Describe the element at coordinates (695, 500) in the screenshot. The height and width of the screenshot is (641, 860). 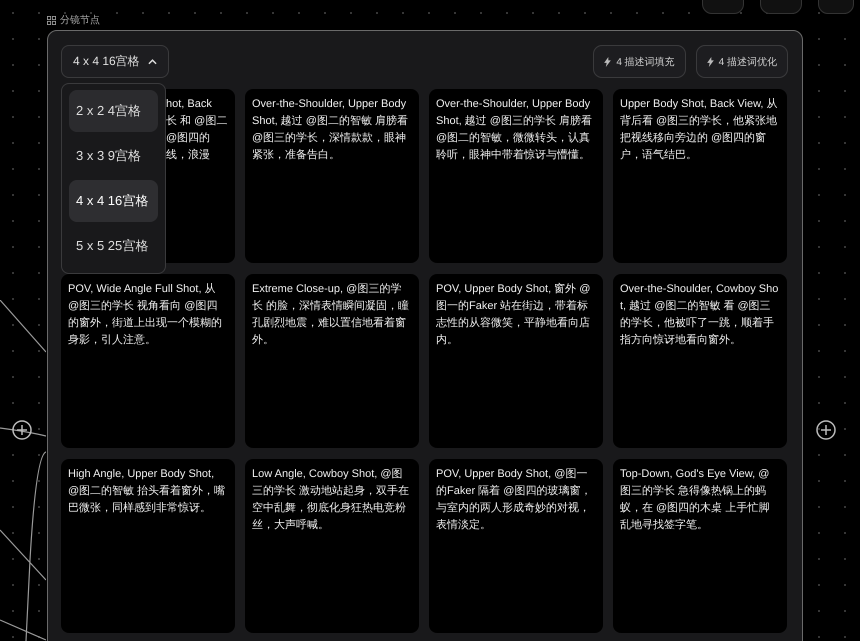
I see `shot-description: Top-Down, God's Eye View, @图三的学长 急得像热锅上的蚂蚁，在 @图四的木桌 上手忙脚乱地寻找签字笔。` at that location.